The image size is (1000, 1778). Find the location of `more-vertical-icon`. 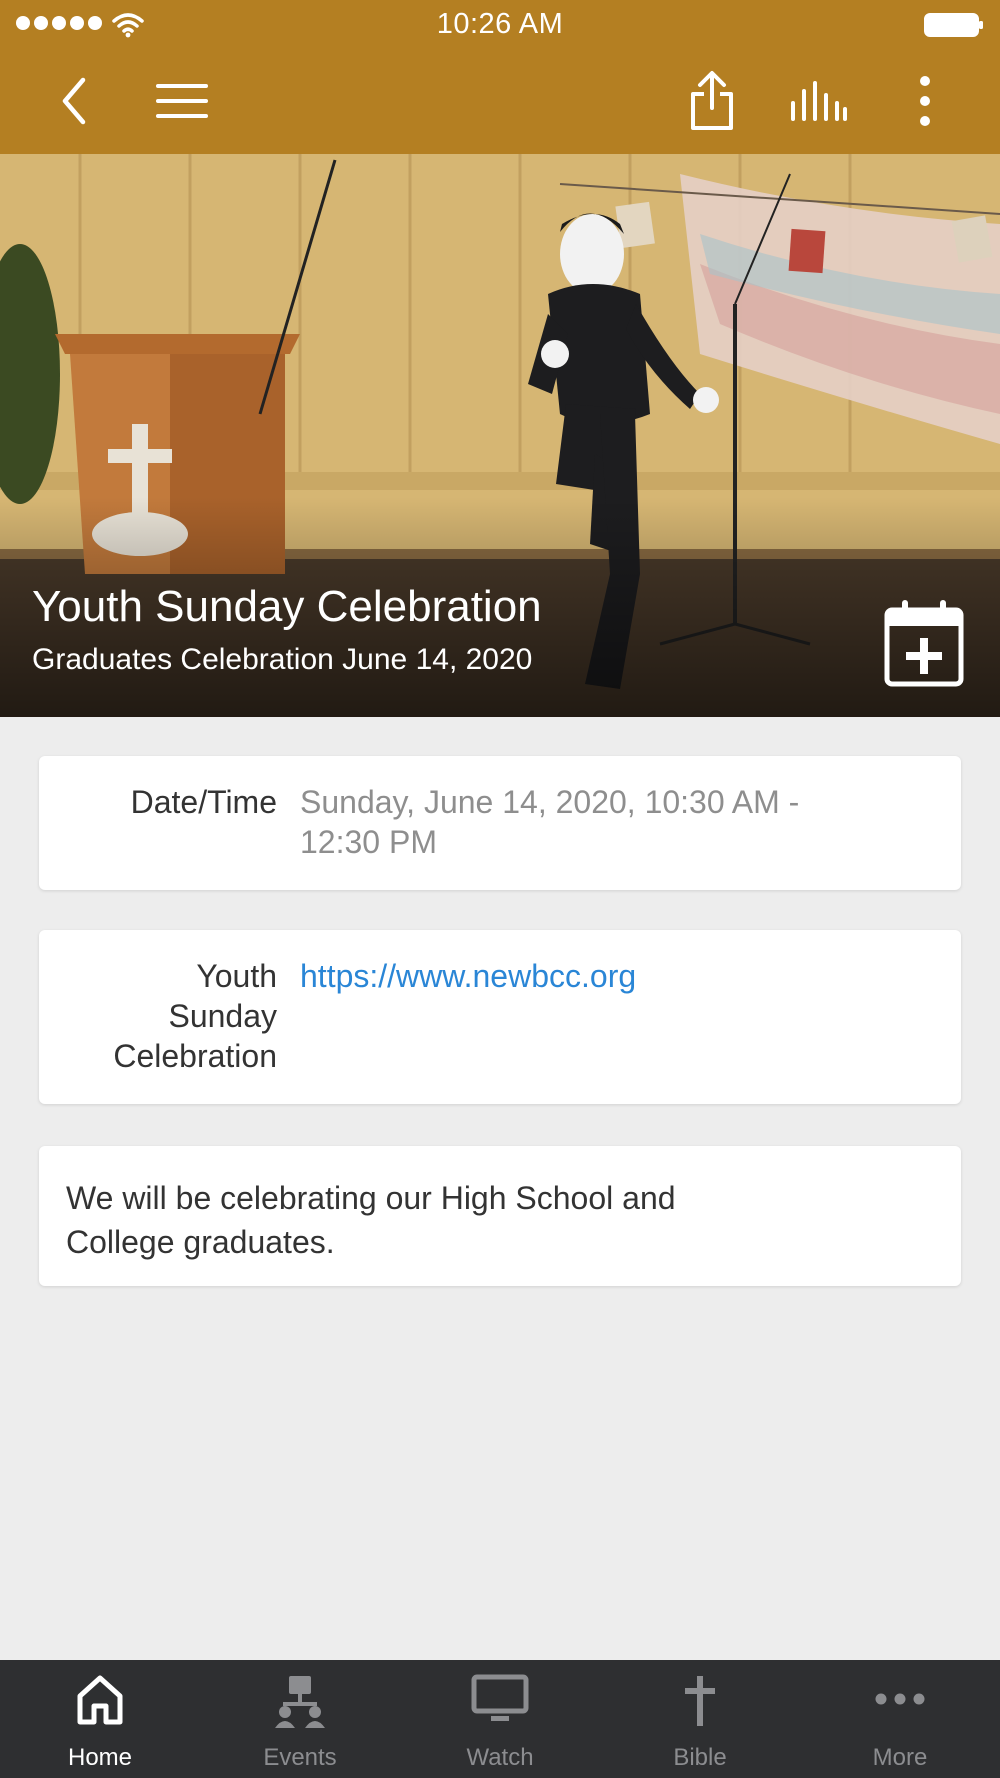

more-vertical-icon is located at coordinates (925, 101).